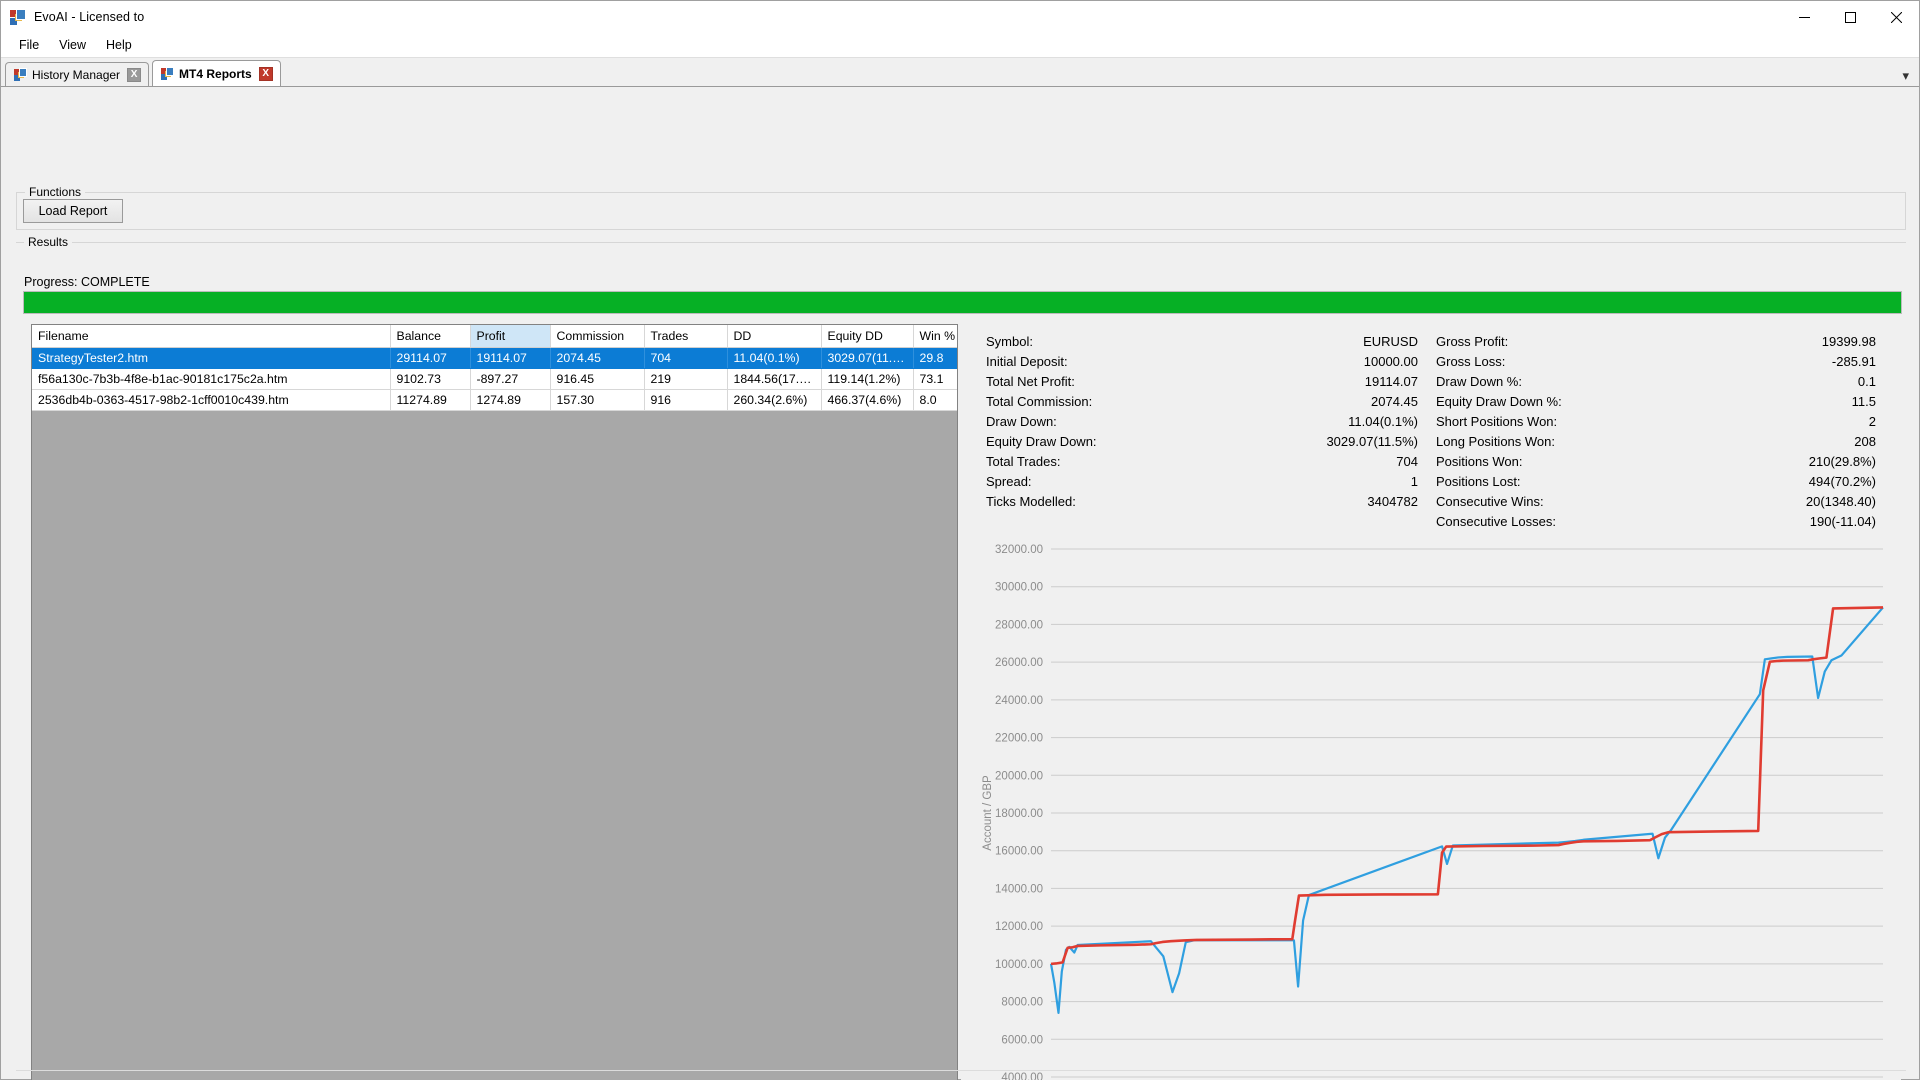  What do you see at coordinates (867, 379) in the screenshot?
I see `cell-equity-dd: 119.14(1.2%)` at bounding box center [867, 379].